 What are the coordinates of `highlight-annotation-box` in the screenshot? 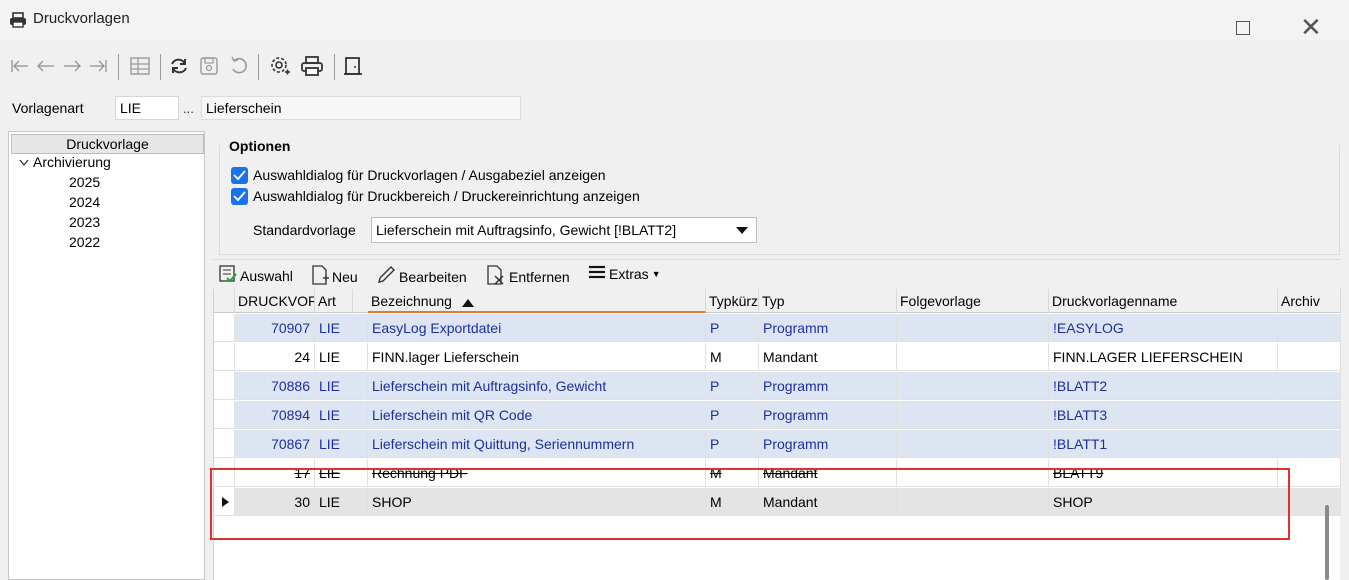 It's located at (750, 504).